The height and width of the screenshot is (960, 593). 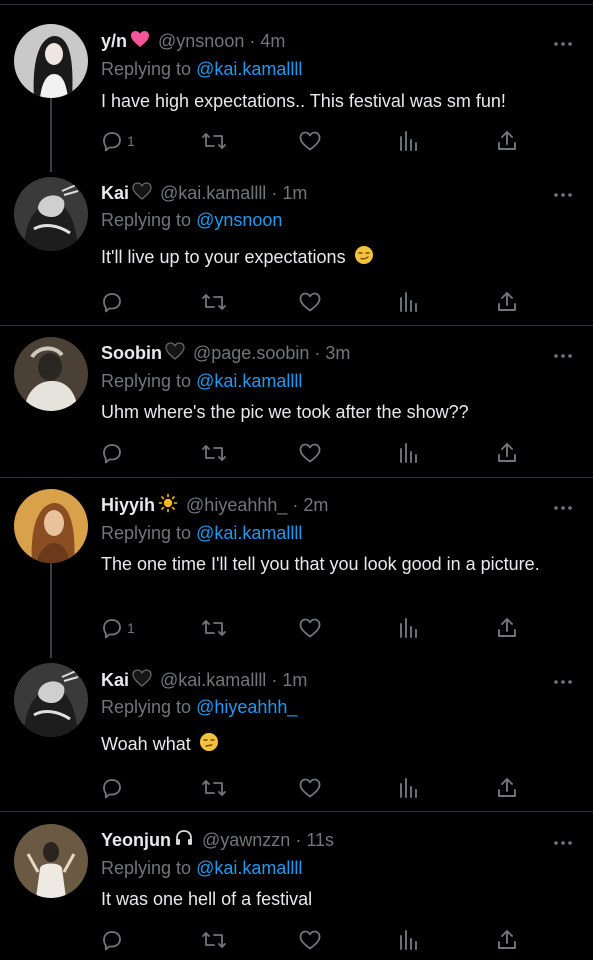 What do you see at coordinates (114, 41) in the screenshot?
I see `display-name: y/n` at bounding box center [114, 41].